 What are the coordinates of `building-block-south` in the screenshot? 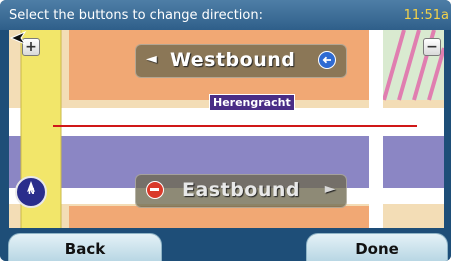 It's located at (219, 217).